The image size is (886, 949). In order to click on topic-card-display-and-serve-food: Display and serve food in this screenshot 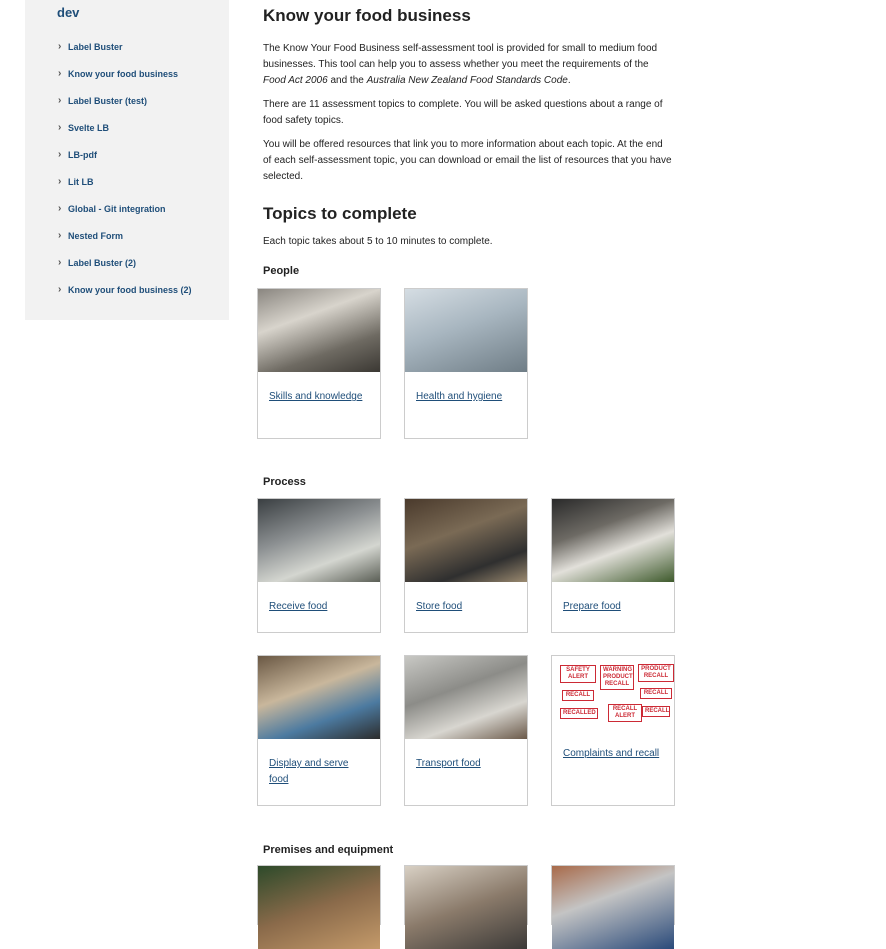, I will do `click(319, 730)`.